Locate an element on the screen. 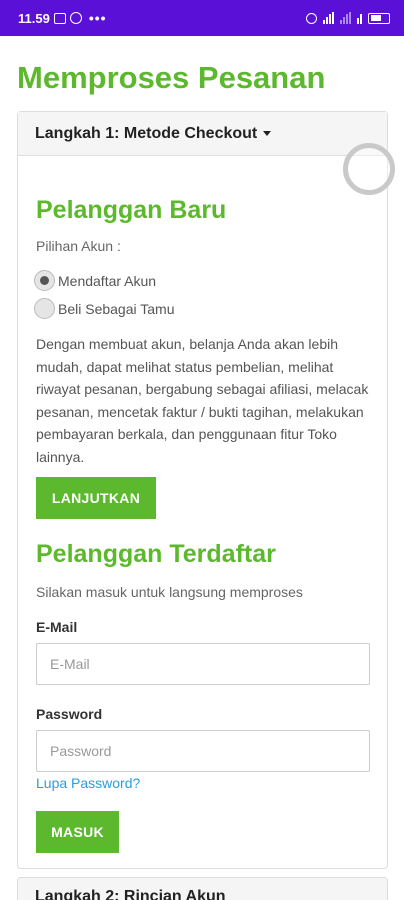  signal-icon is located at coordinates (328, 18).